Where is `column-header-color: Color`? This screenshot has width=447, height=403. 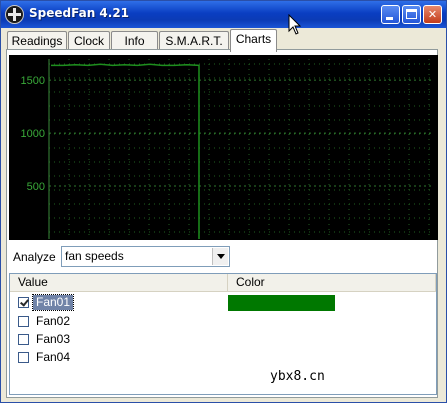
column-header-color: Color is located at coordinates (332, 282).